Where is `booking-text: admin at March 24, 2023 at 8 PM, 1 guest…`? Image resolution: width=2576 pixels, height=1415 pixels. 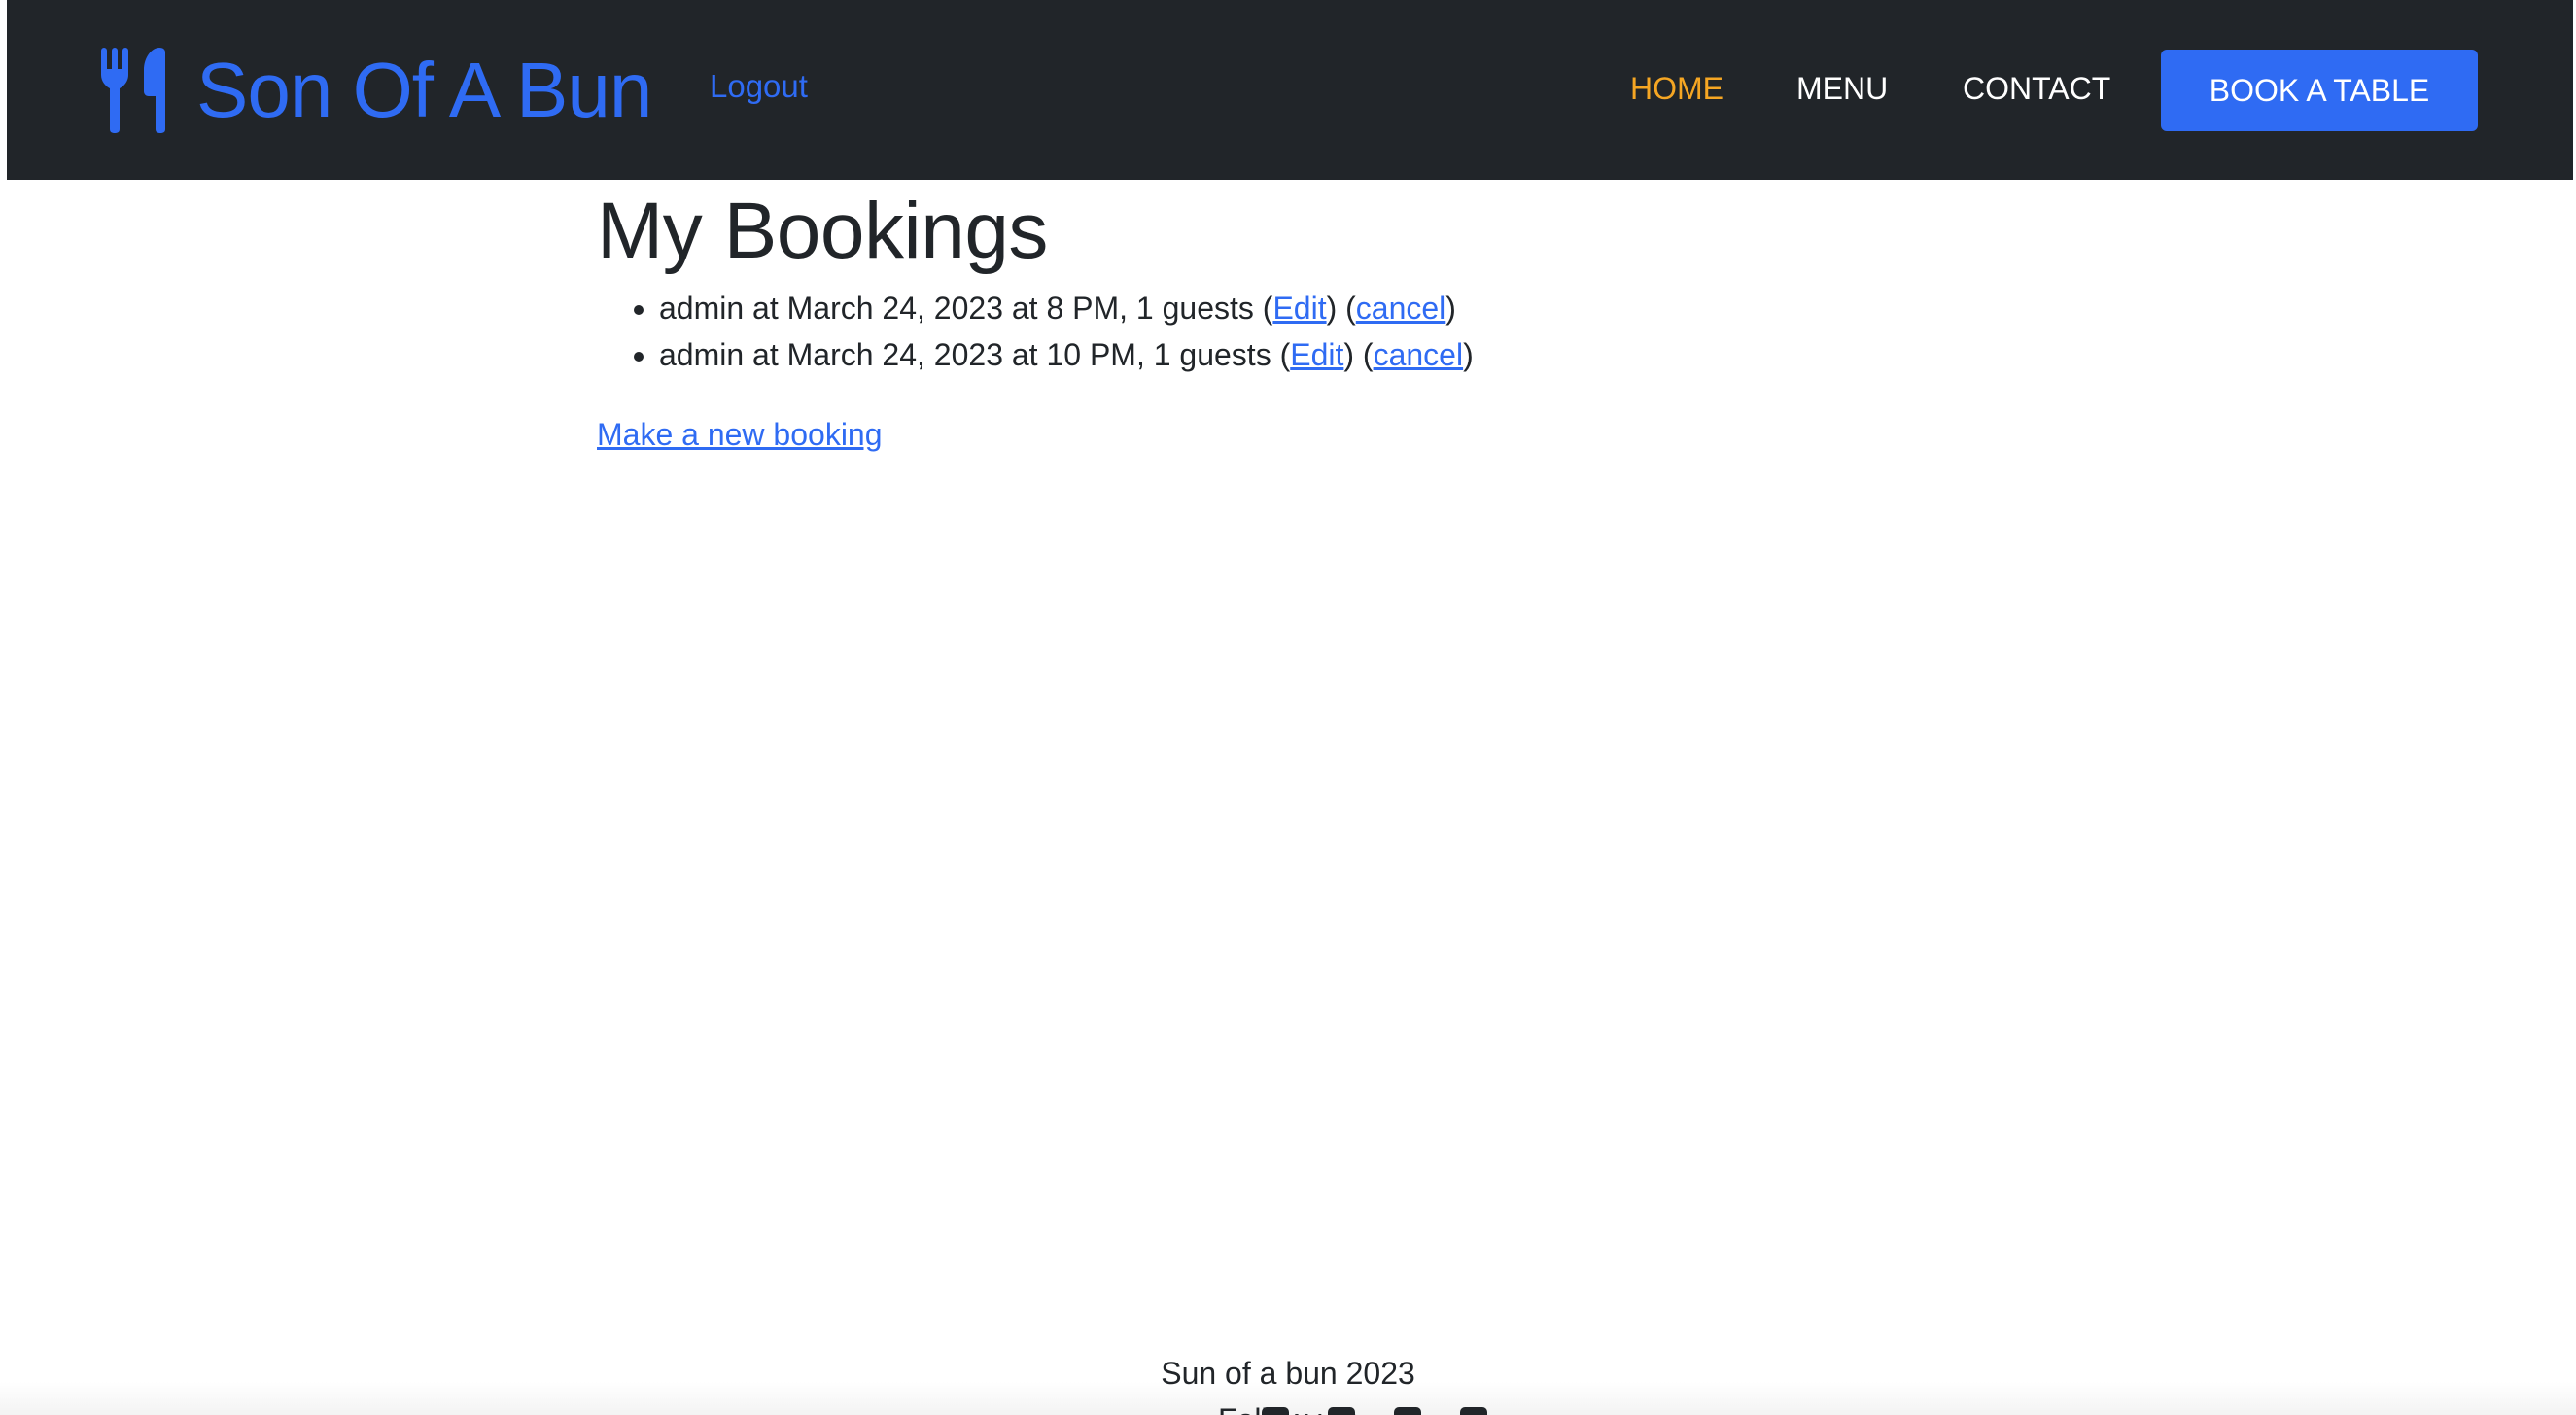
booking-text: admin at March 24, 2023 at 8 PM, 1 guest… is located at coordinates (956, 308).